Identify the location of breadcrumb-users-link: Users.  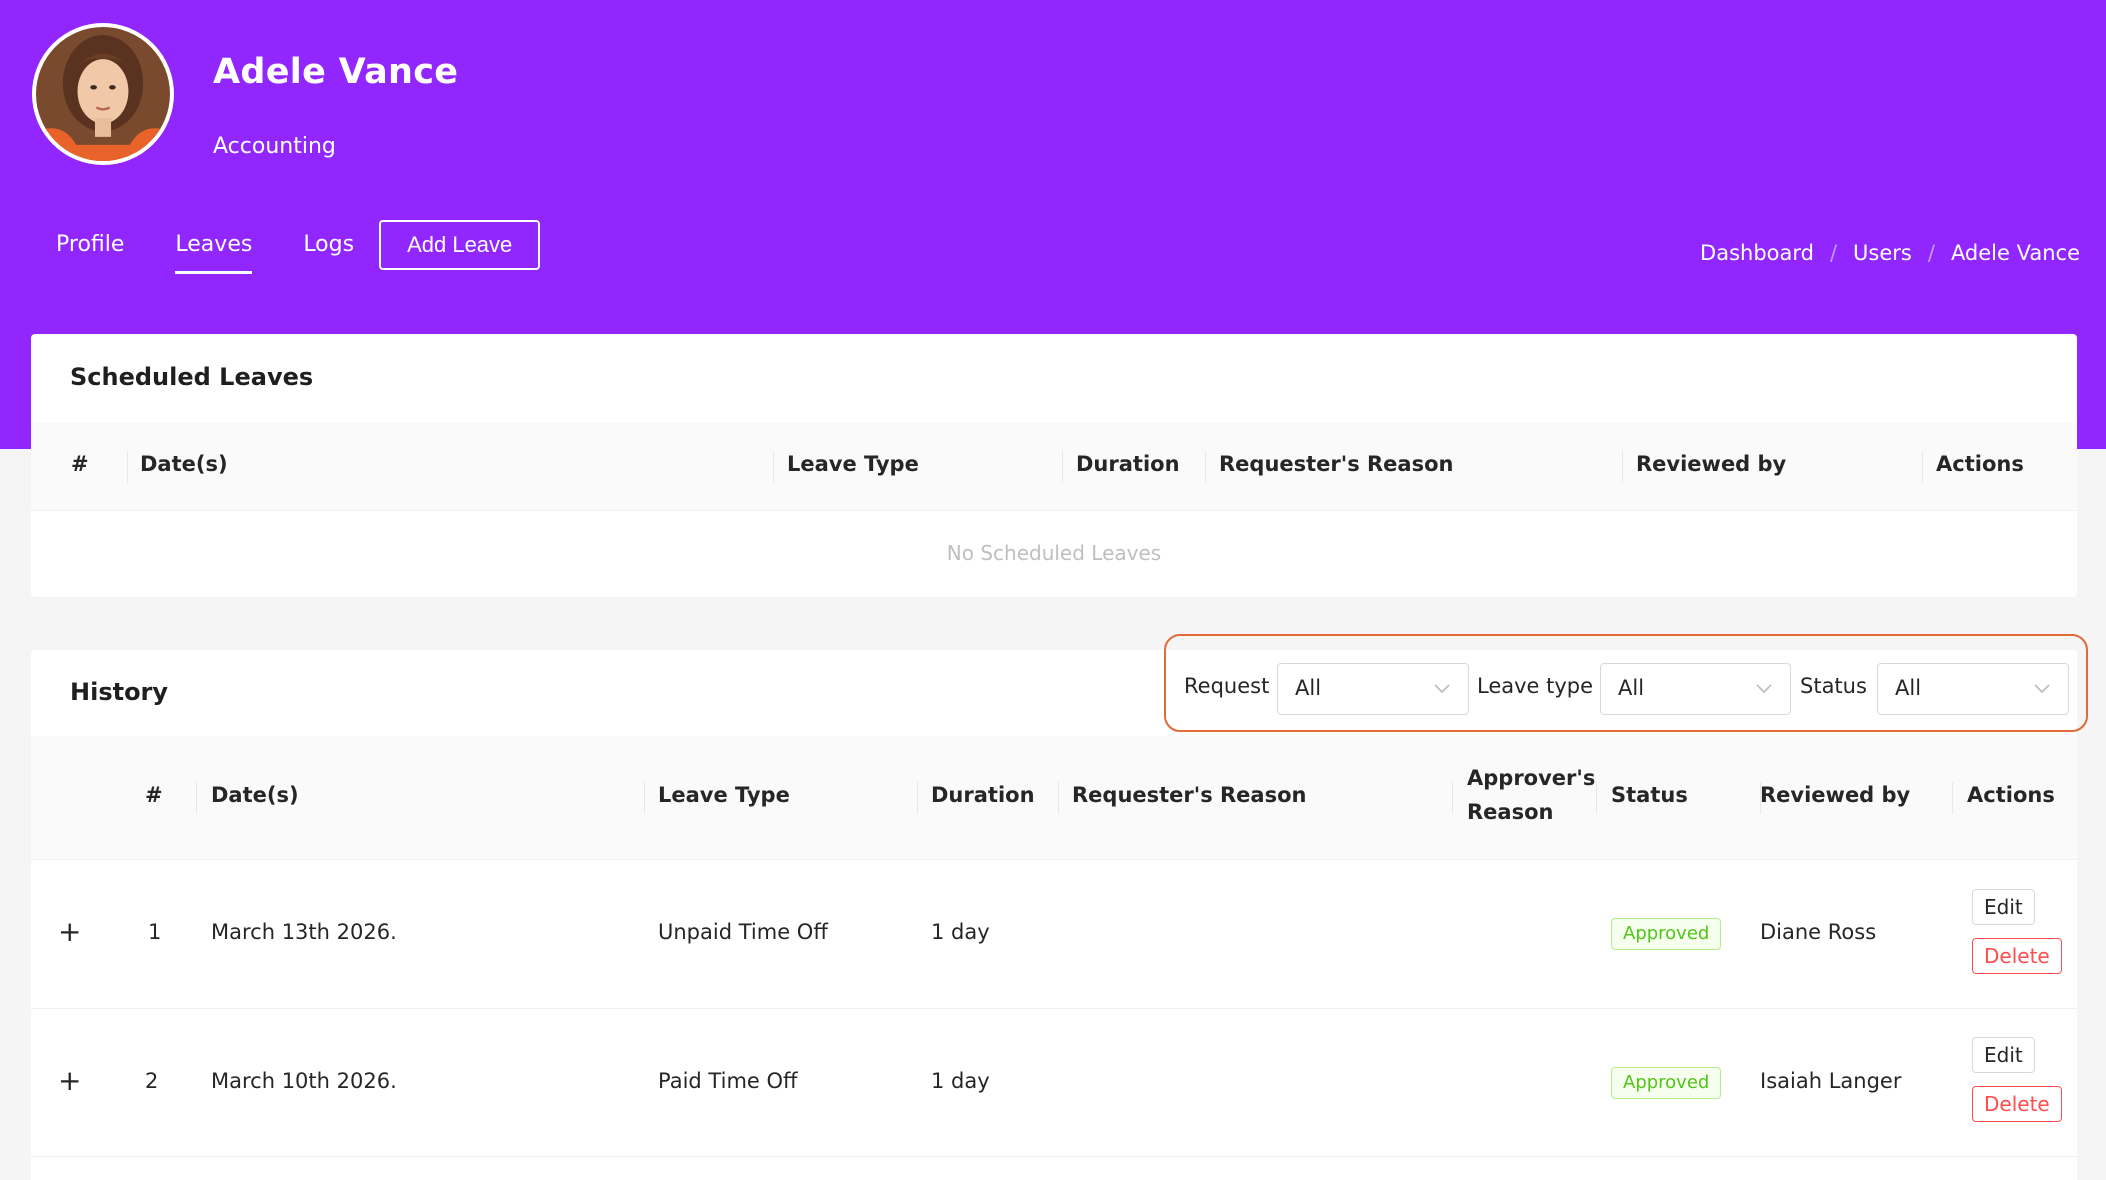
(1882, 253).